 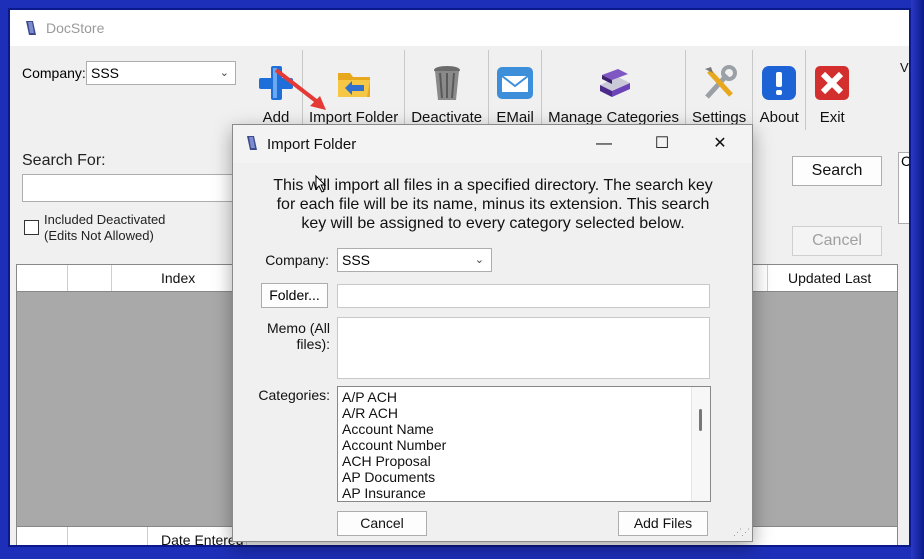 What do you see at coordinates (663, 523) in the screenshot?
I see `add-files-button: Add Files` at bounding box center [663, 523].